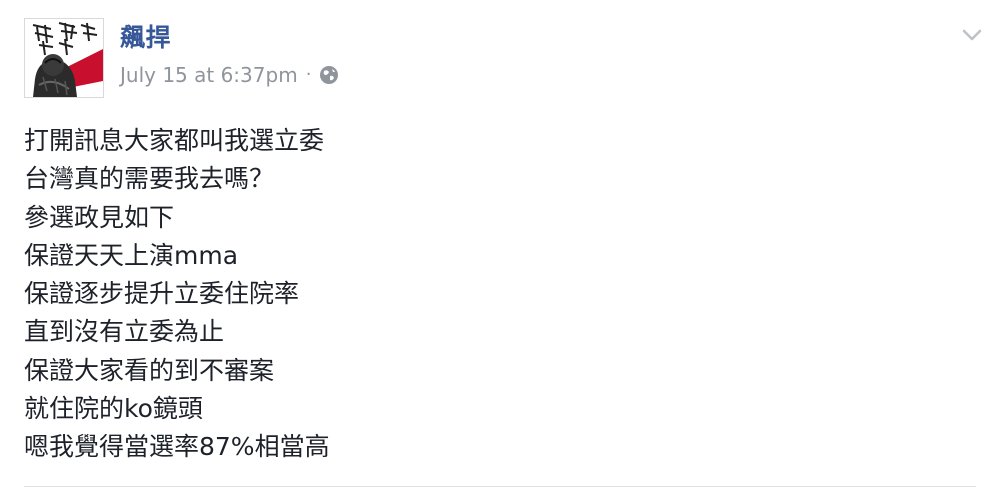 The width and height of the screenshot is (1000, 490). I want to click on post-text-line: 保證逐步提升立委住院率, so click(162, 294).